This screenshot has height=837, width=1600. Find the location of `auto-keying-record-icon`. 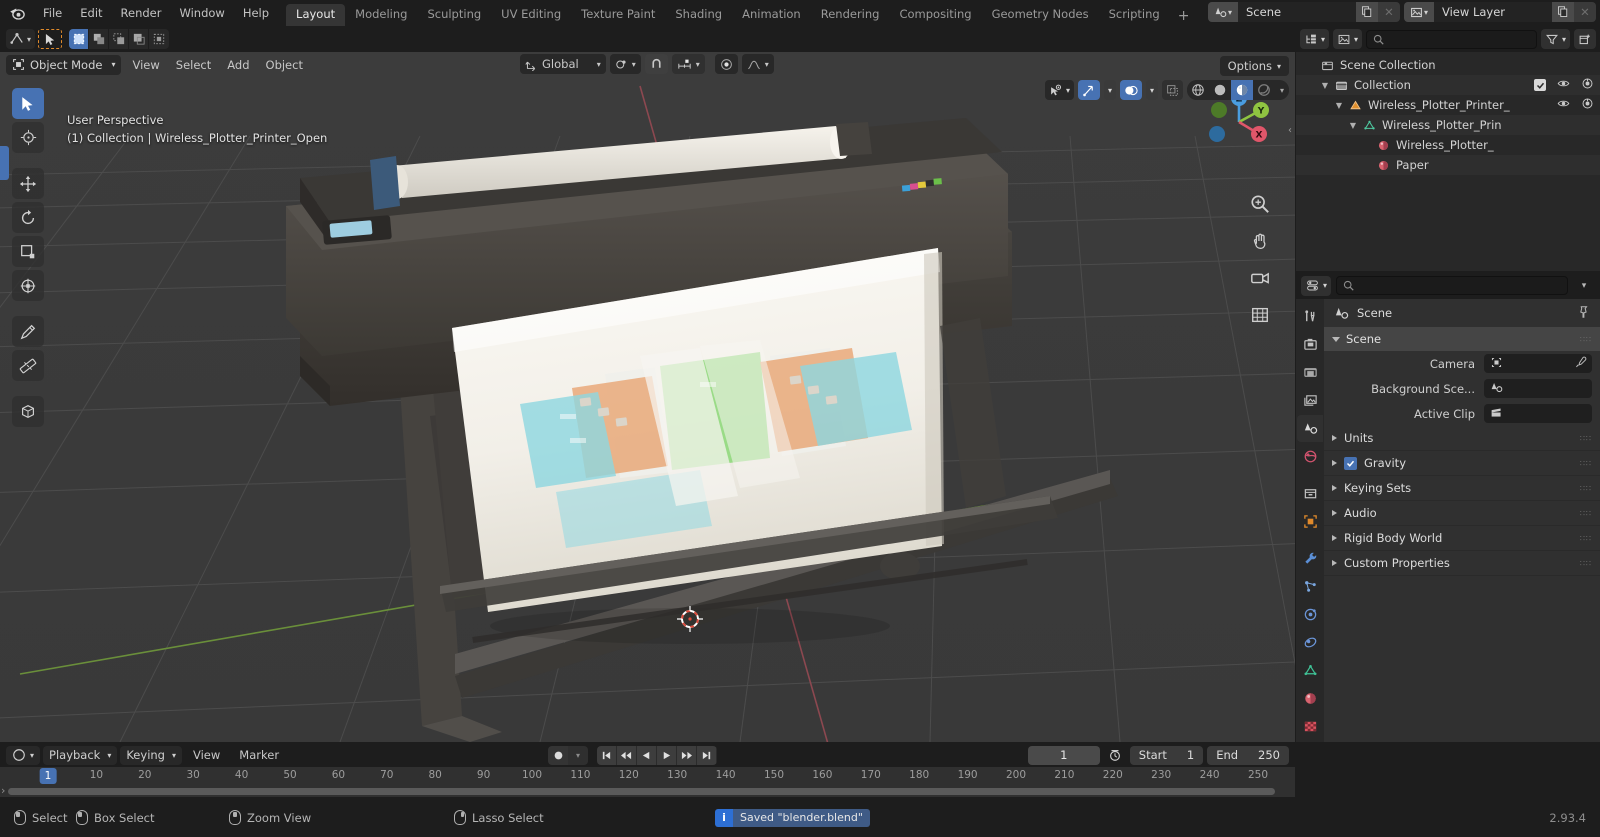

auto-keying-record-icon is located at coordinates (558, 755).